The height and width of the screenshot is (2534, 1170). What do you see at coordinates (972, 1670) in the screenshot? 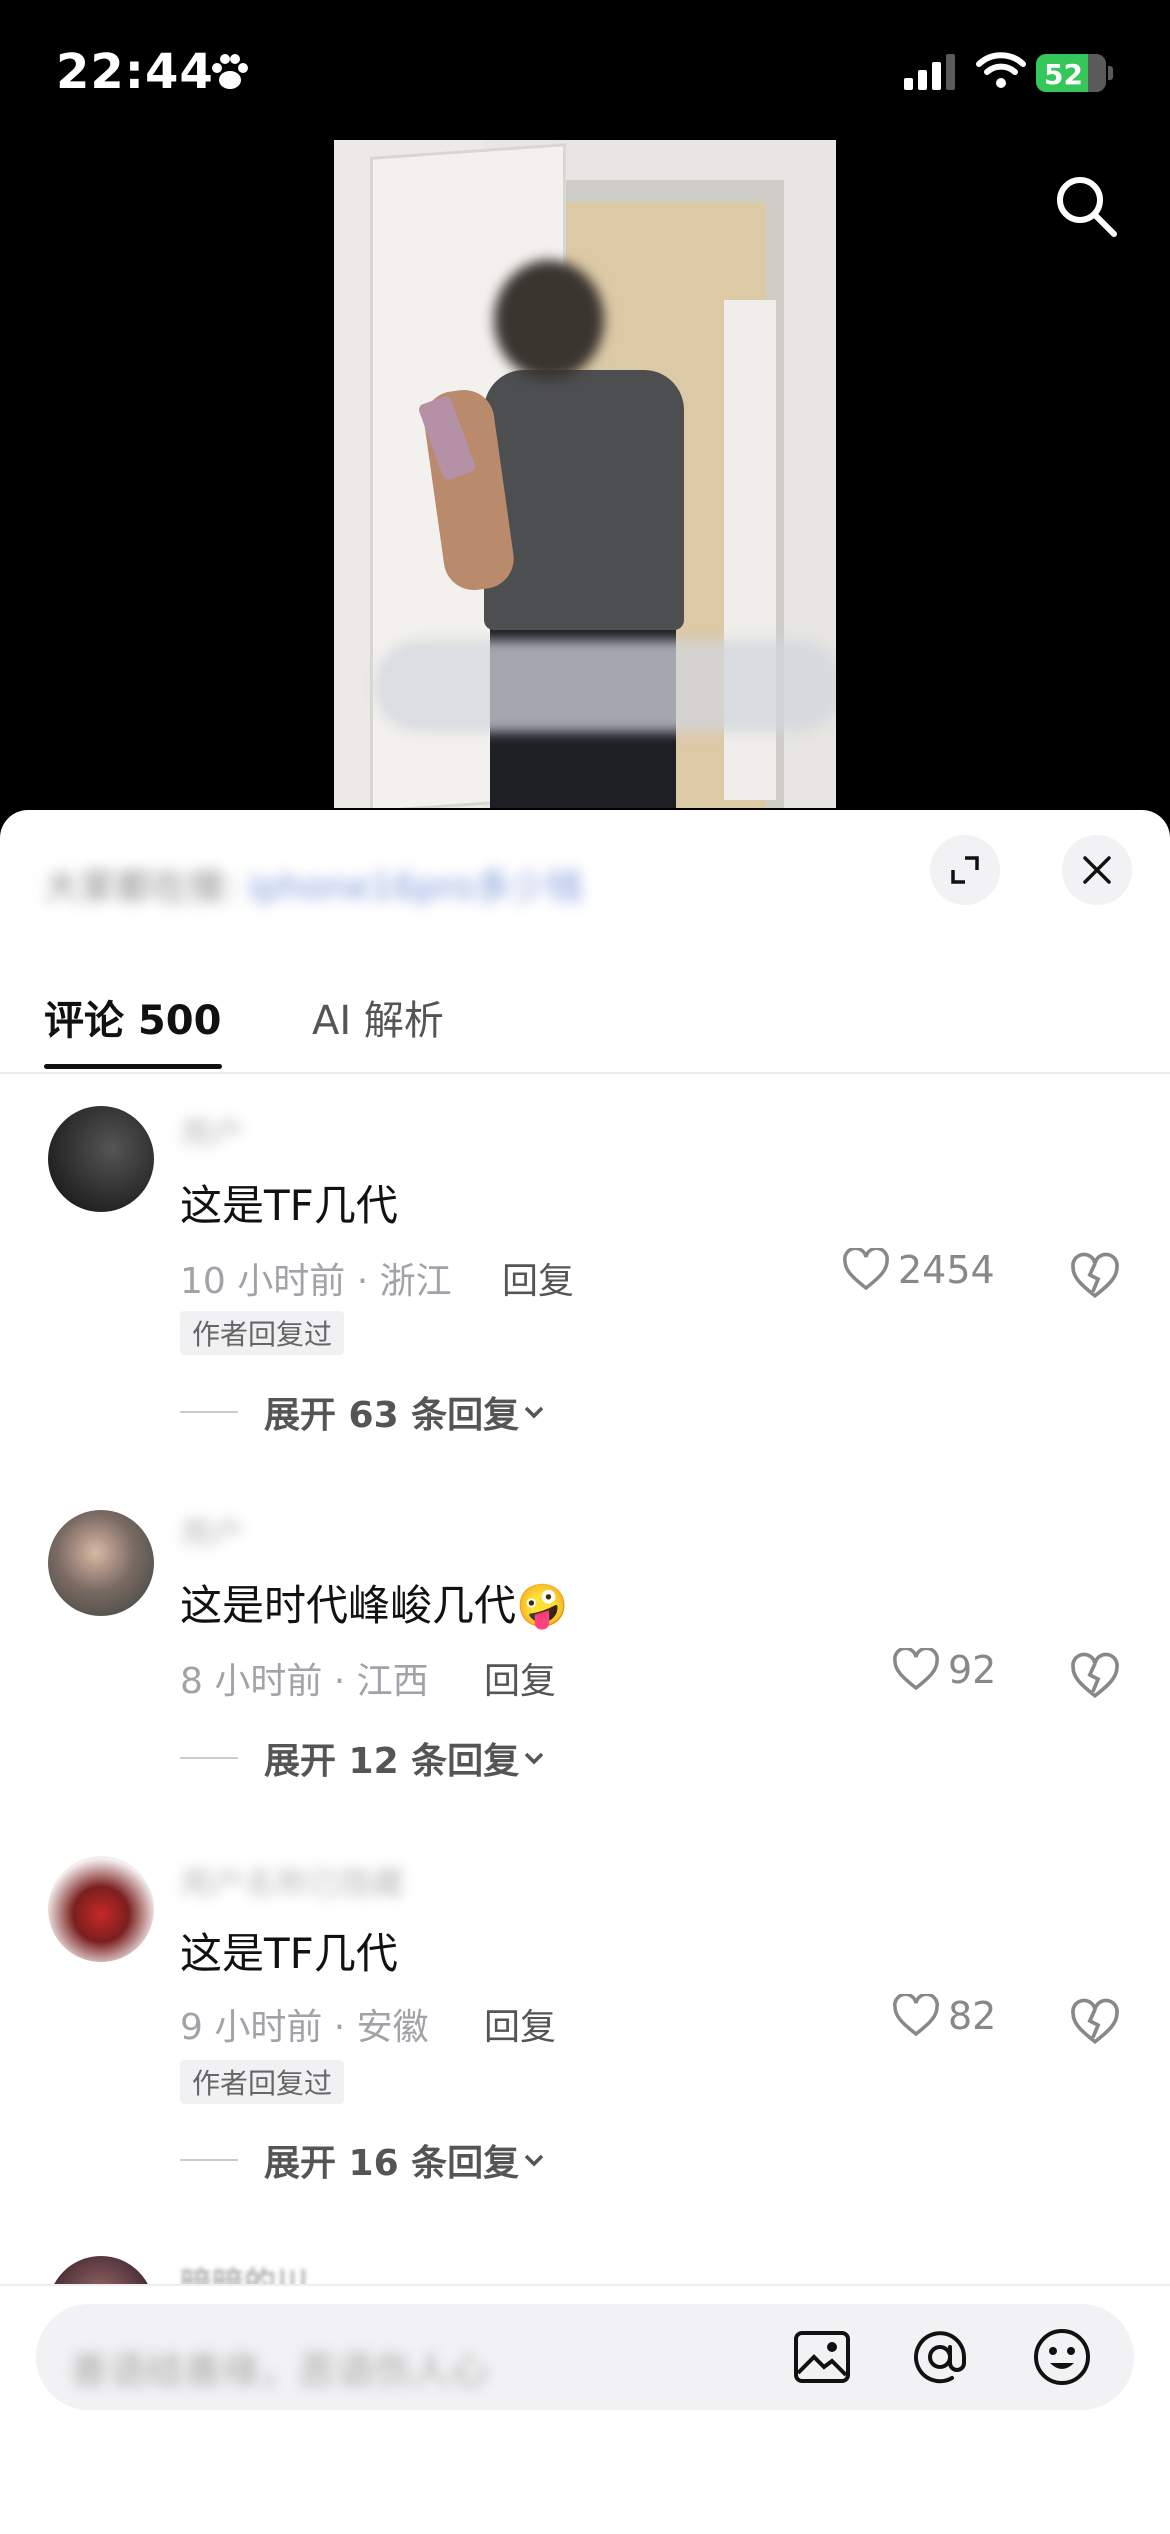
I see `like-count: 92` at bounding box center [972, 1670].